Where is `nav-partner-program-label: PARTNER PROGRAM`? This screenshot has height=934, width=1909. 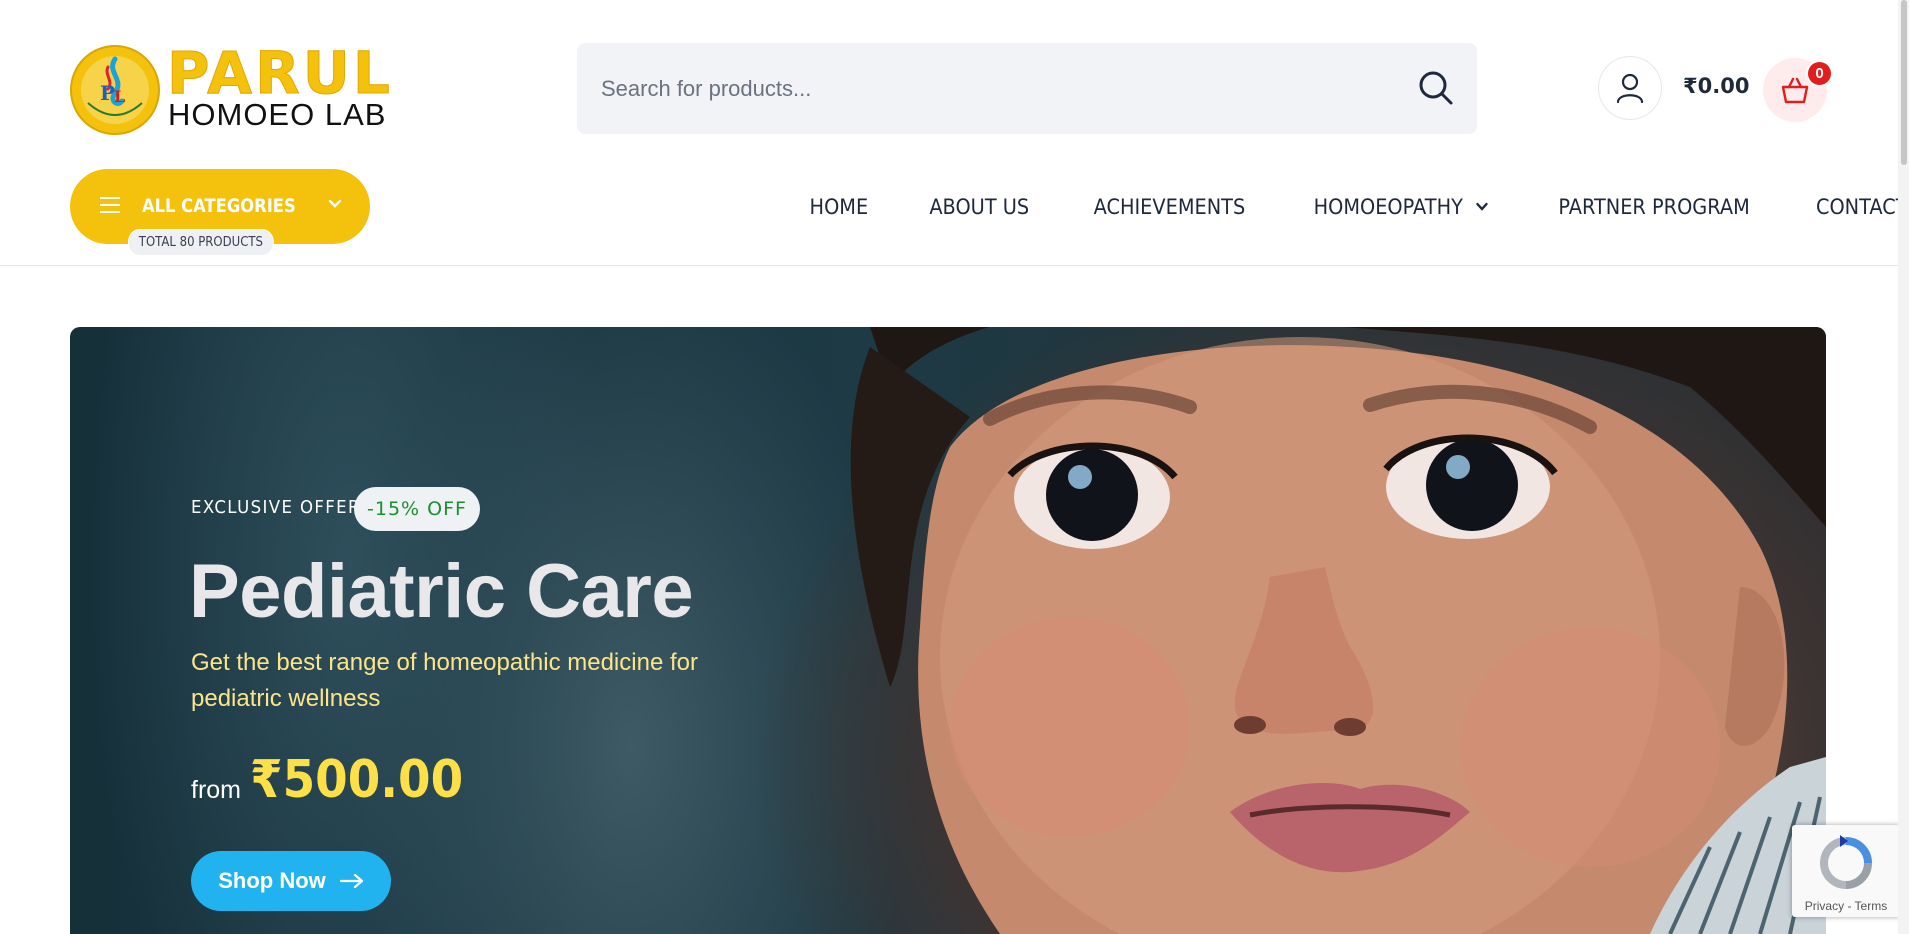
nav-partner-program-label: PARTNER PROGRAM is located at coordinates (1654, 207).